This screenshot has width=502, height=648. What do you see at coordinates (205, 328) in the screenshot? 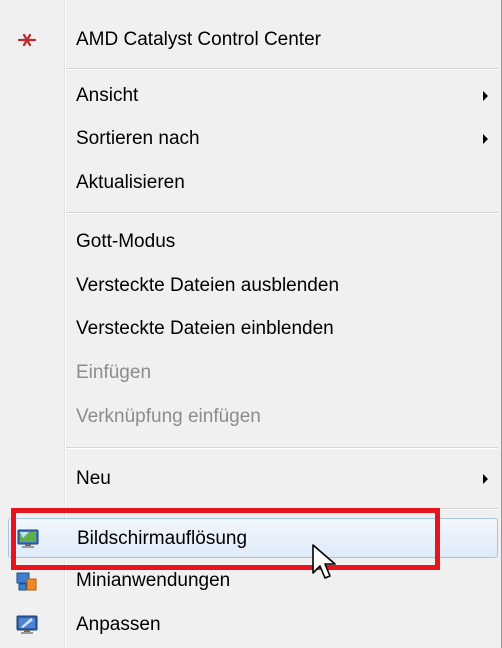
I see `menu-item-label: Versteckte Dateien einblenden` at bounding box center [205, 328].